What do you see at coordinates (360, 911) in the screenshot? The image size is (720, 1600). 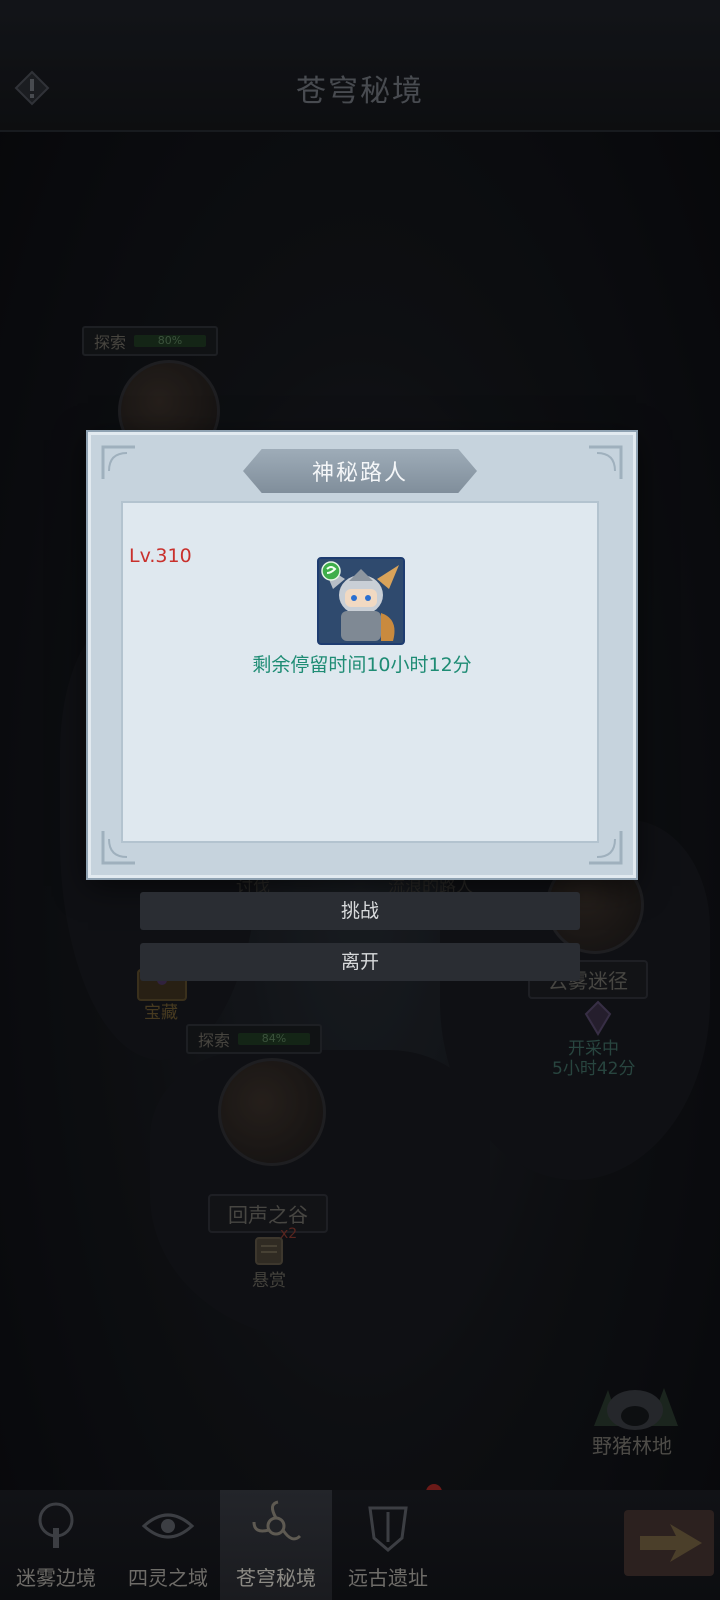 I see `challenge-button: 挑战` at bounding box center [360, 911].